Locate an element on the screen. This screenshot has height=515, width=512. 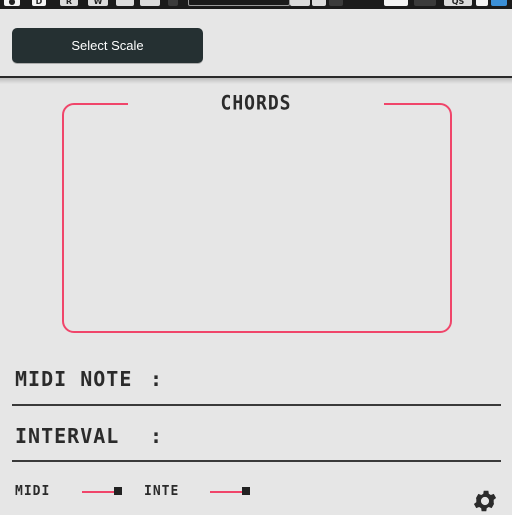
gear-icon is located at coordinates (485, 501).